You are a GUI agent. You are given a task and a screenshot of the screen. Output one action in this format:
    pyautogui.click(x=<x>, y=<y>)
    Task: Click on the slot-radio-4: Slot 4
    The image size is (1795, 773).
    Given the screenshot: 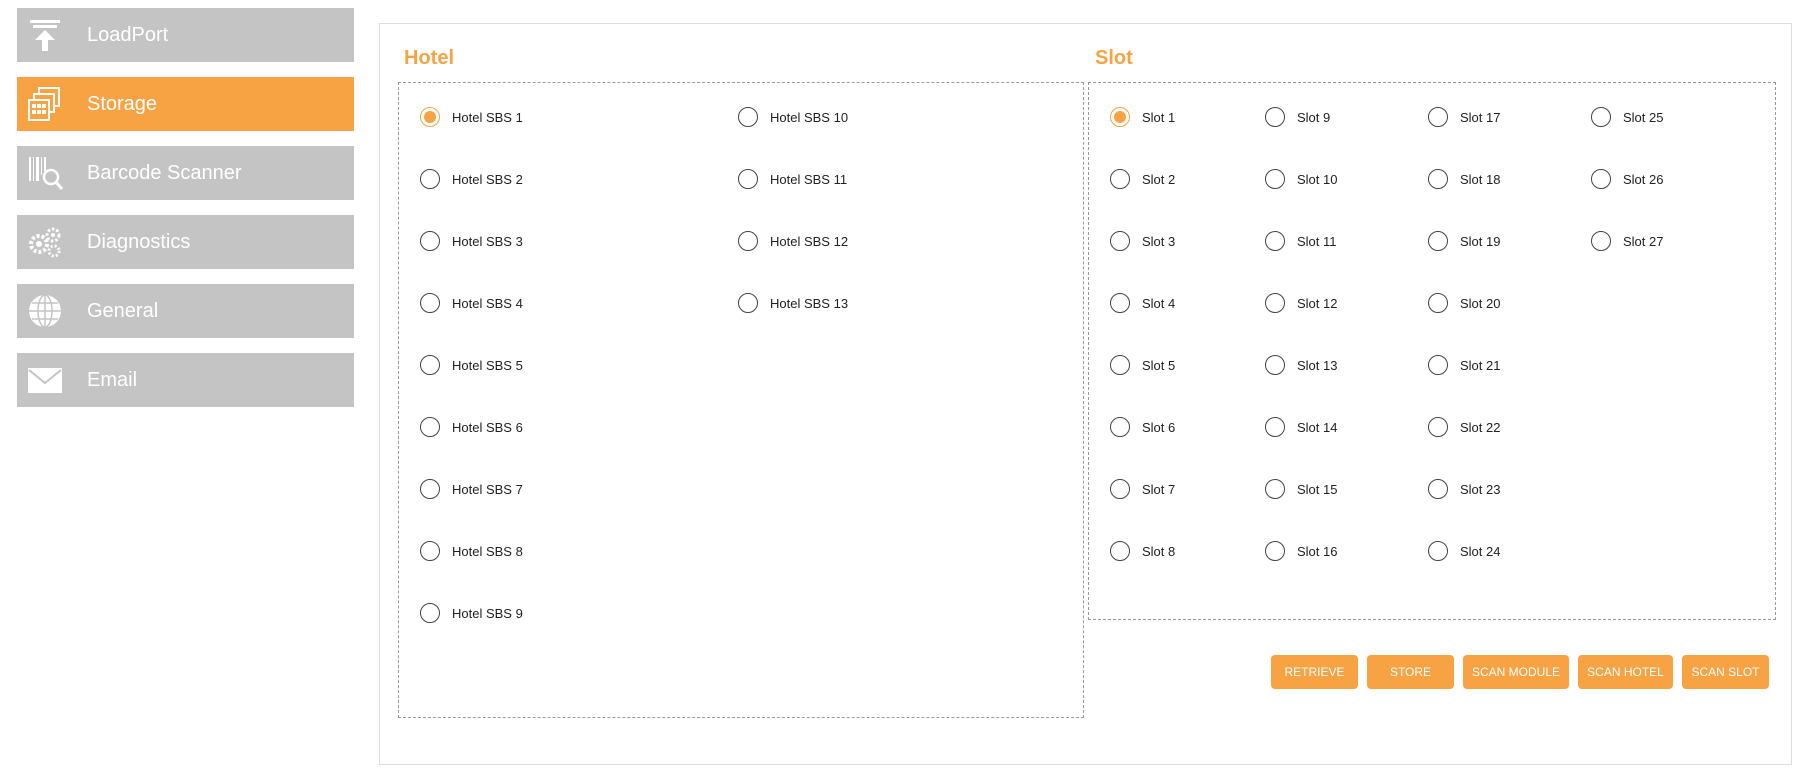 What is the action you would take?
    pyautogui.click(x=1142, y=303)
    